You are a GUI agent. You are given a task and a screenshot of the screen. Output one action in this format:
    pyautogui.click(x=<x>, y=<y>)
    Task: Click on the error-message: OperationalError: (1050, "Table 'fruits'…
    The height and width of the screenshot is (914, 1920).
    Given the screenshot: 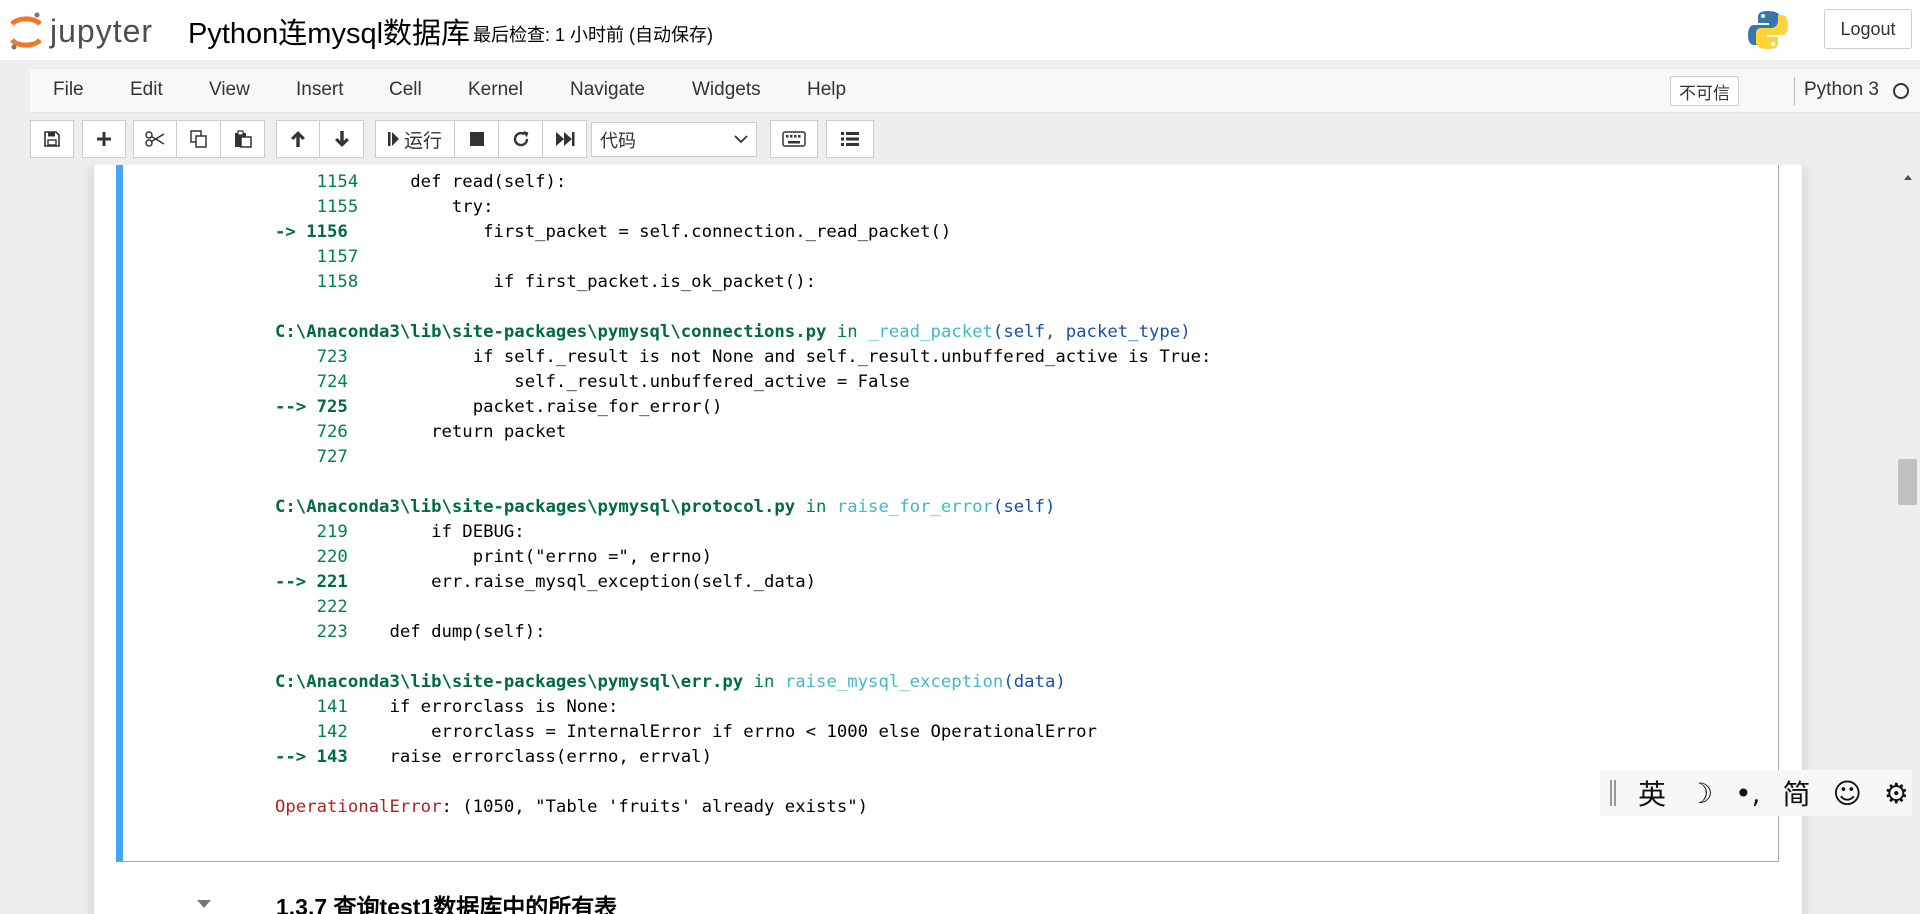 What is the action you would take?
    pyautogui.click(x=743, y=807)
    